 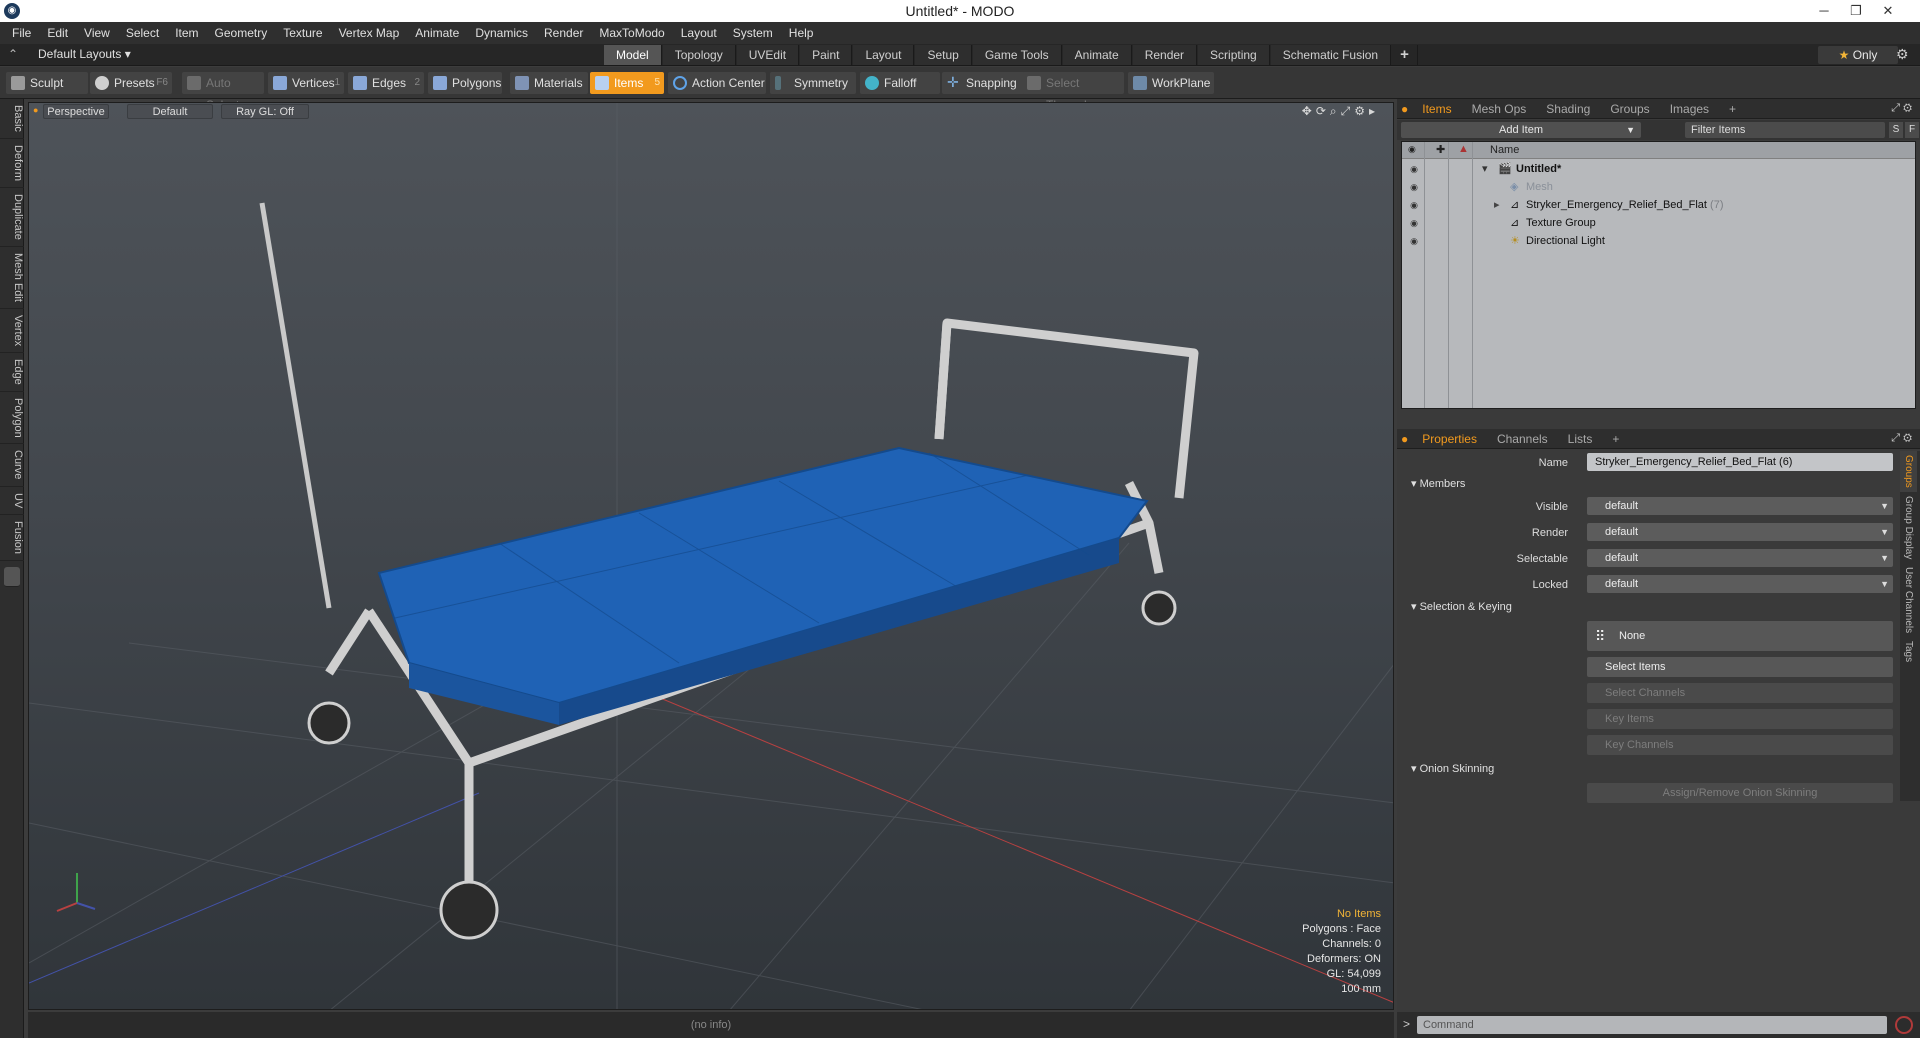 What do you see at coordinates (631, 33) in the screenshot?
I see `menu-maxtomodo: MaxToModo` at bounding box center [631, 33].